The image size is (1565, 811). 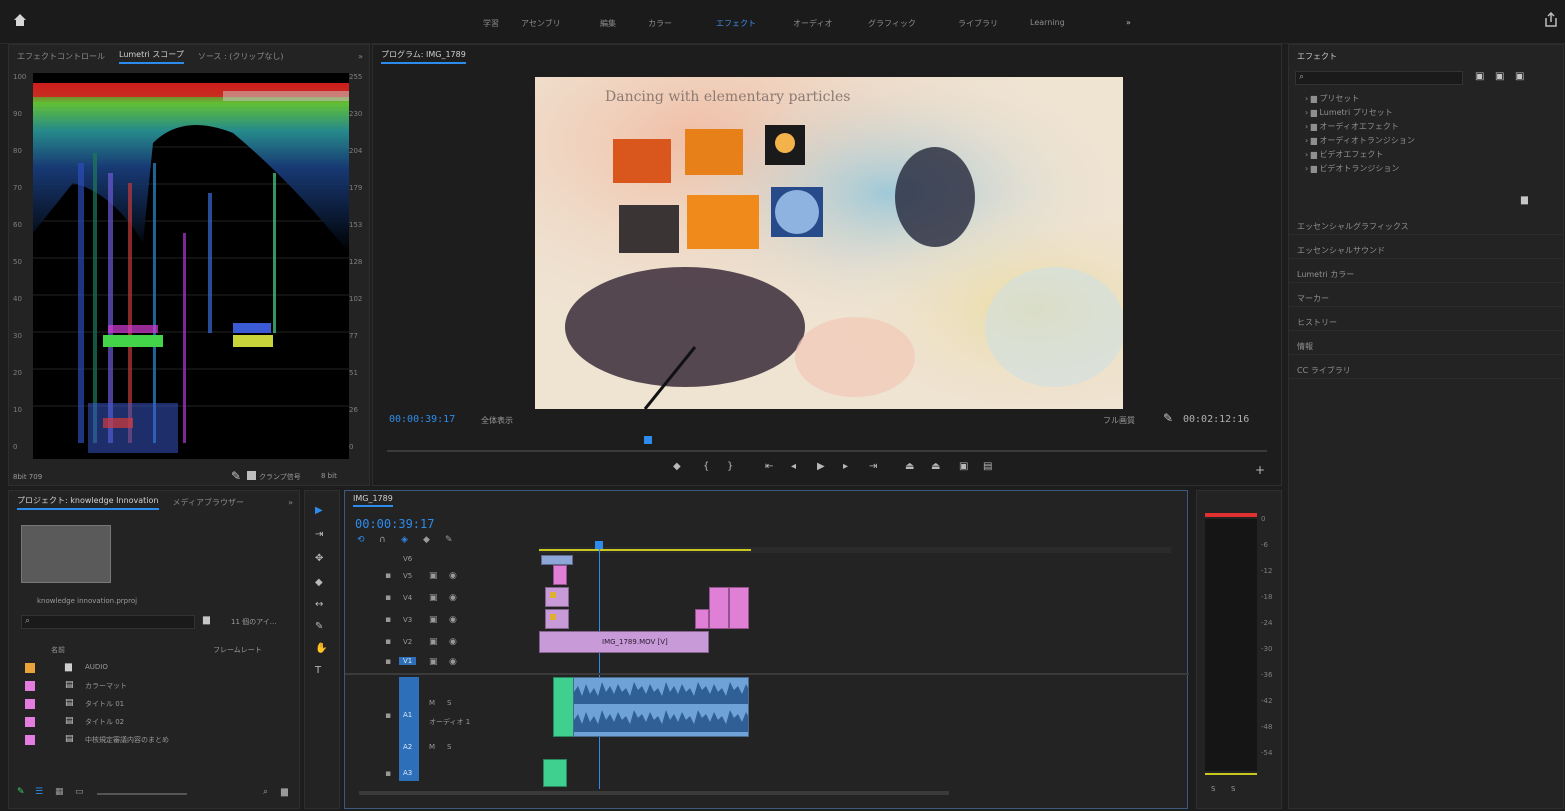 I want to click on tree-item: › ▆ プリセット, so click(x=1332, y=98).